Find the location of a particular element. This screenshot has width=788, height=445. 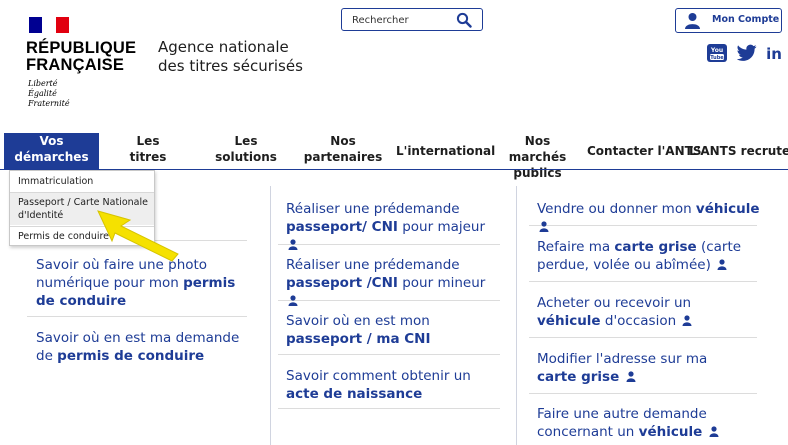

nav-les-titres: Les titres is located at coordinates (148, 151).